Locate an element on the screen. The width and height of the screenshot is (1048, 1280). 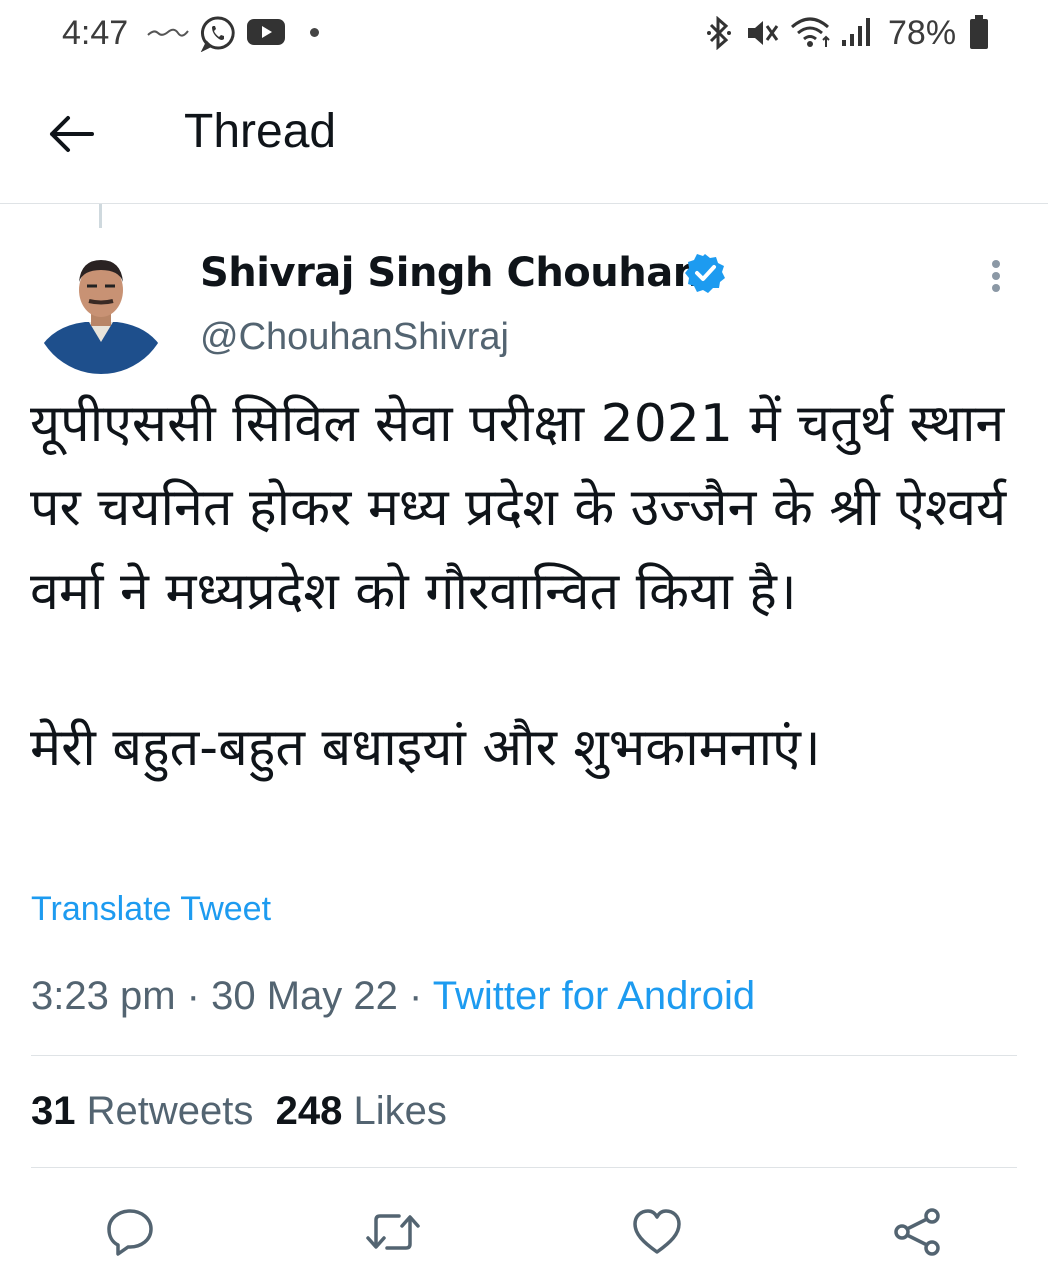
retweet-icon is located at coordinates (393, 1232).